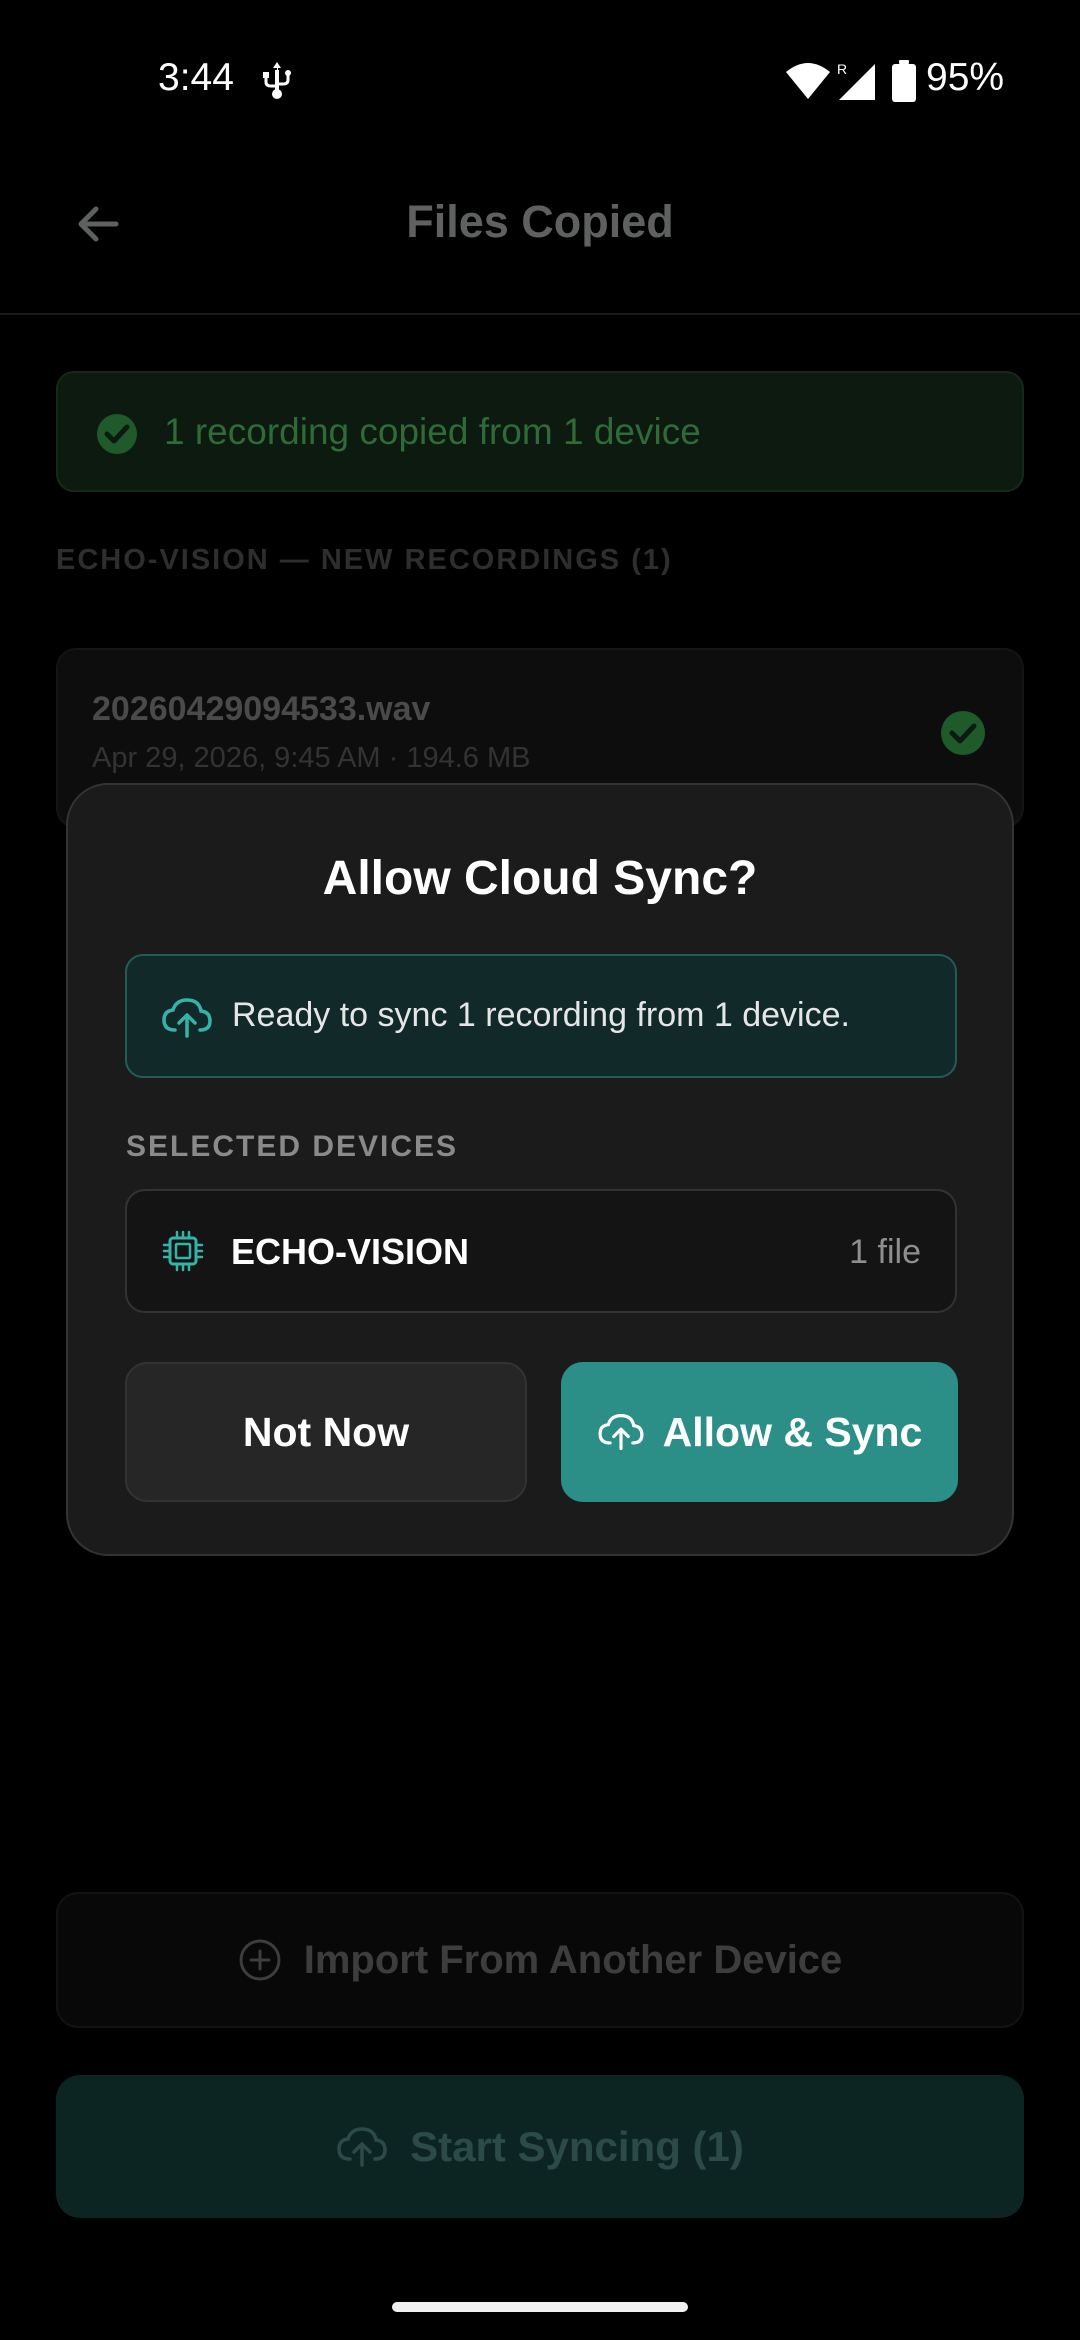 Image resolution: width=1080 pixels, height=2340 pixels. I want to click on start-syncing-button: Start Syncing (1), so click(540, 2146).